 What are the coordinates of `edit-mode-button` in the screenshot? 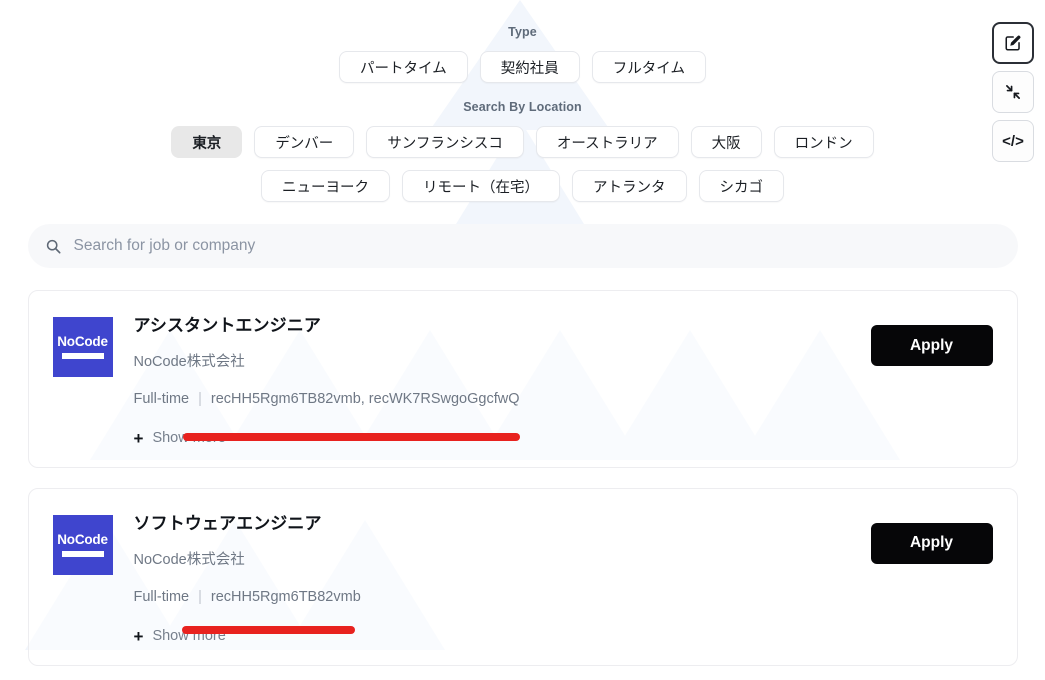 It's located at (1013, 43).